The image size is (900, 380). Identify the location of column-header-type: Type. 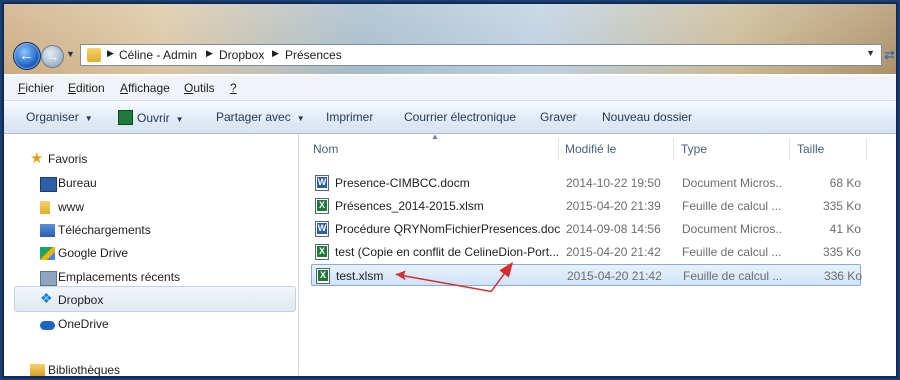
(694, 149).